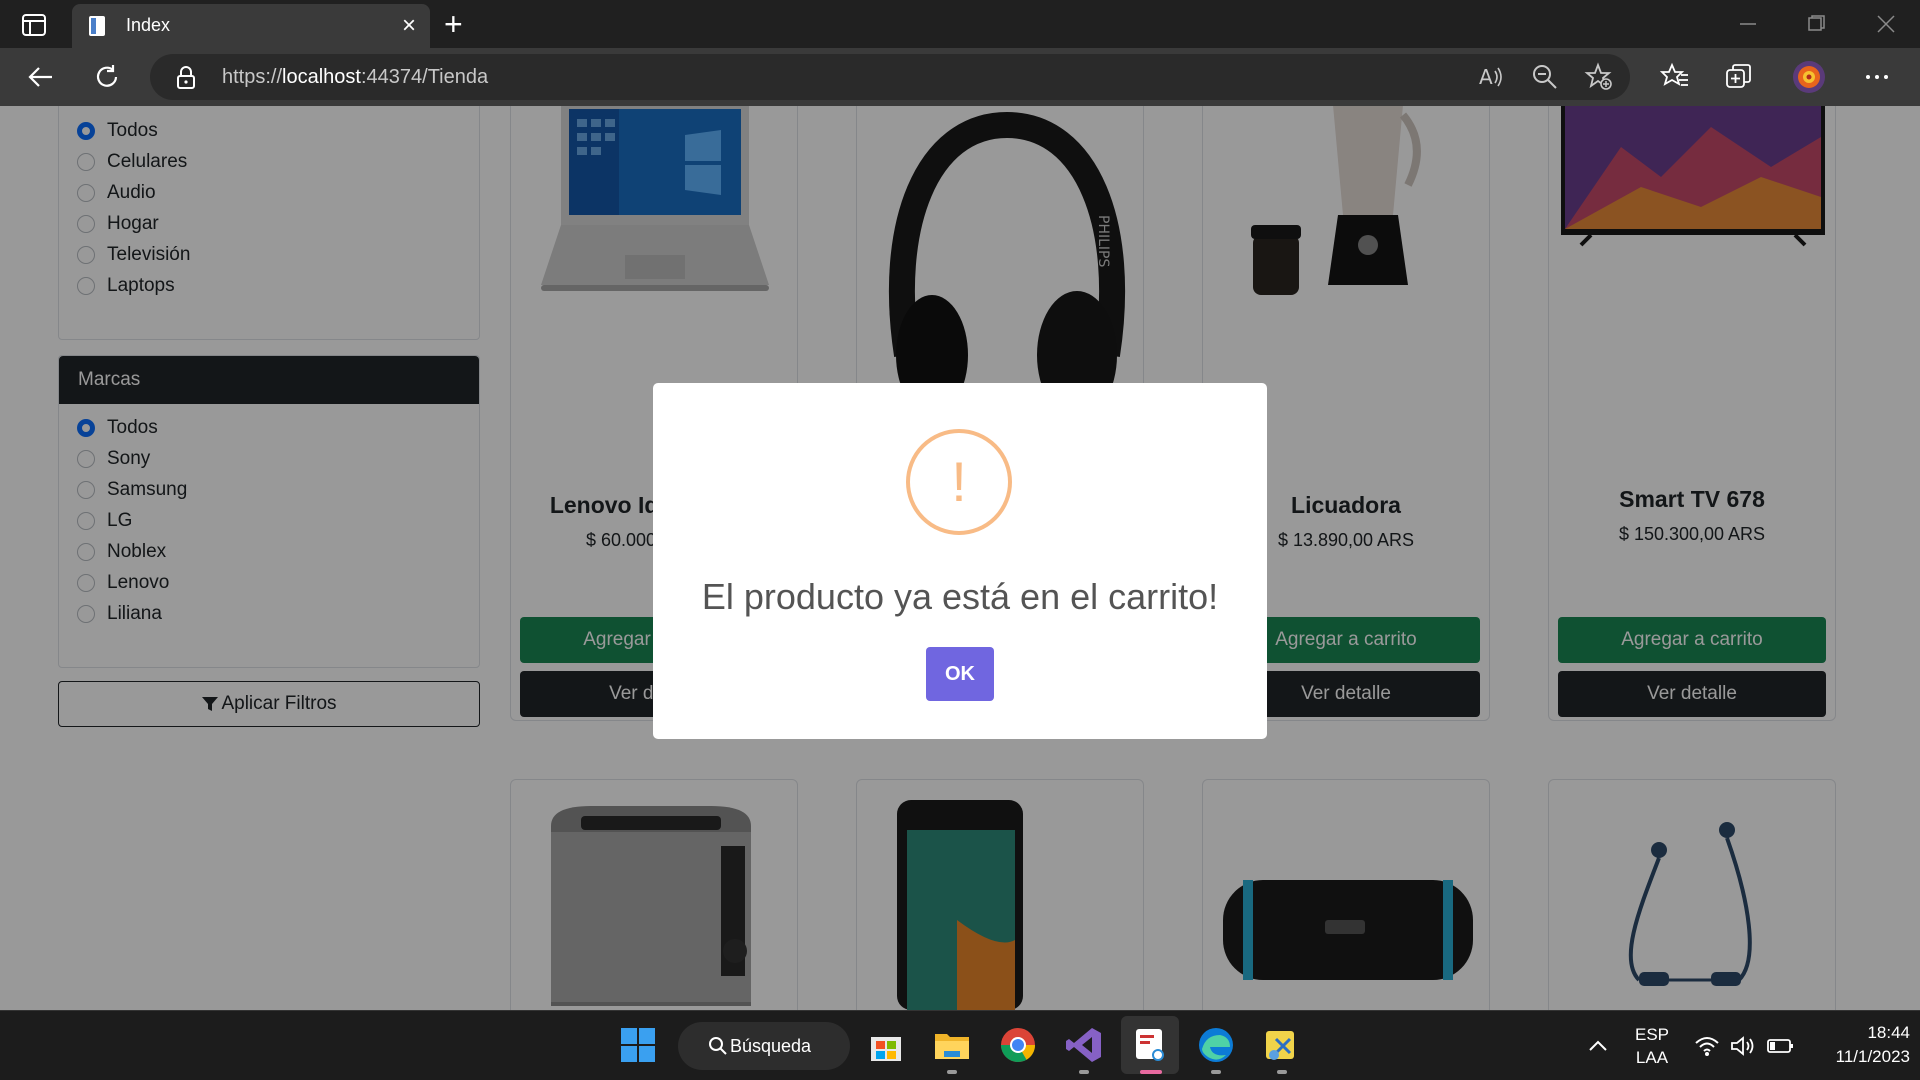  What do you see at coordinates (35, 25) in the screenshot?
I see `tab-actions-icon` at bounding box center [35, 25].